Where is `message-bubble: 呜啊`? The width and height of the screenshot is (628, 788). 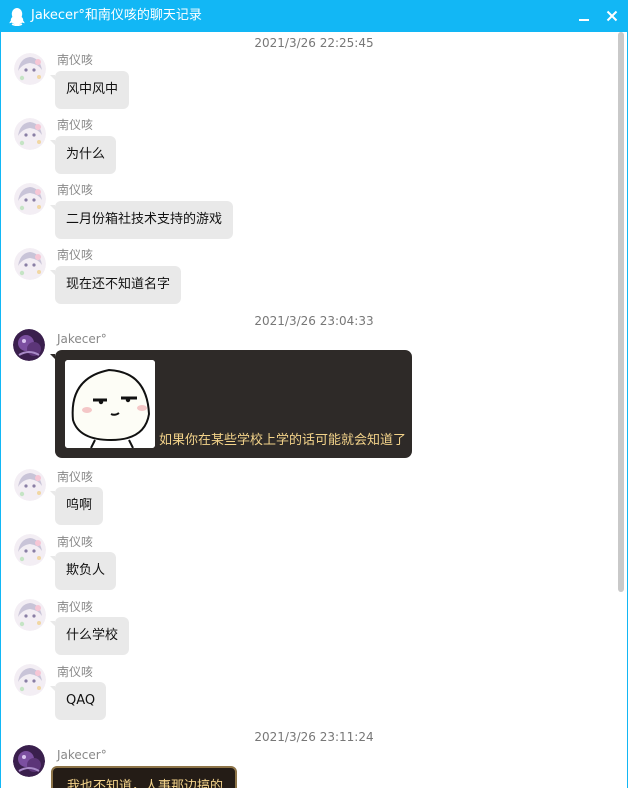 message-bubble: 呜啊 is located at coordinates (76, 506).